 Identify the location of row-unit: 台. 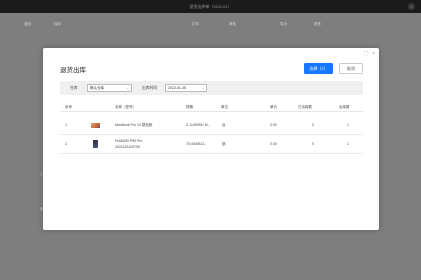
(224, 125).